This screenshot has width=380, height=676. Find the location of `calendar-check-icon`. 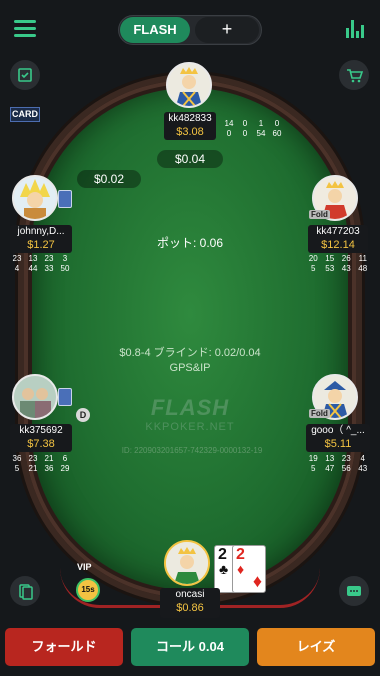

calendar-check-icon is located at coordinates (25, 75).